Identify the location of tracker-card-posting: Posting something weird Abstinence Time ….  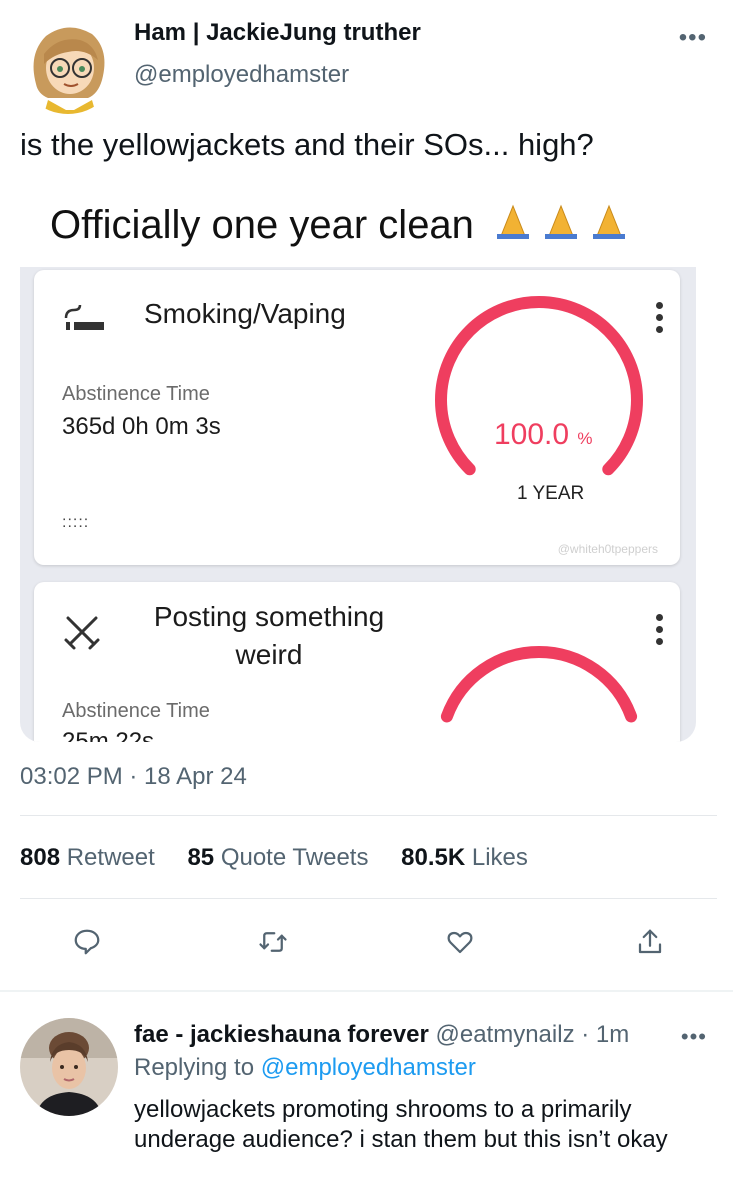
(357, 662).